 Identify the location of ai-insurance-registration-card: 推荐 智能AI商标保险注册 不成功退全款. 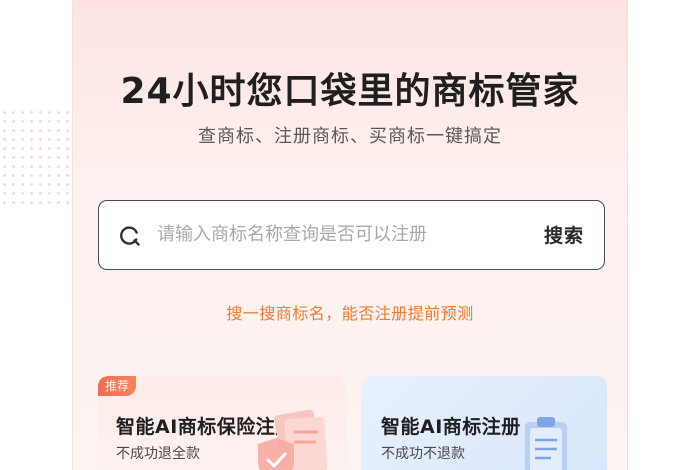
(222, 423).